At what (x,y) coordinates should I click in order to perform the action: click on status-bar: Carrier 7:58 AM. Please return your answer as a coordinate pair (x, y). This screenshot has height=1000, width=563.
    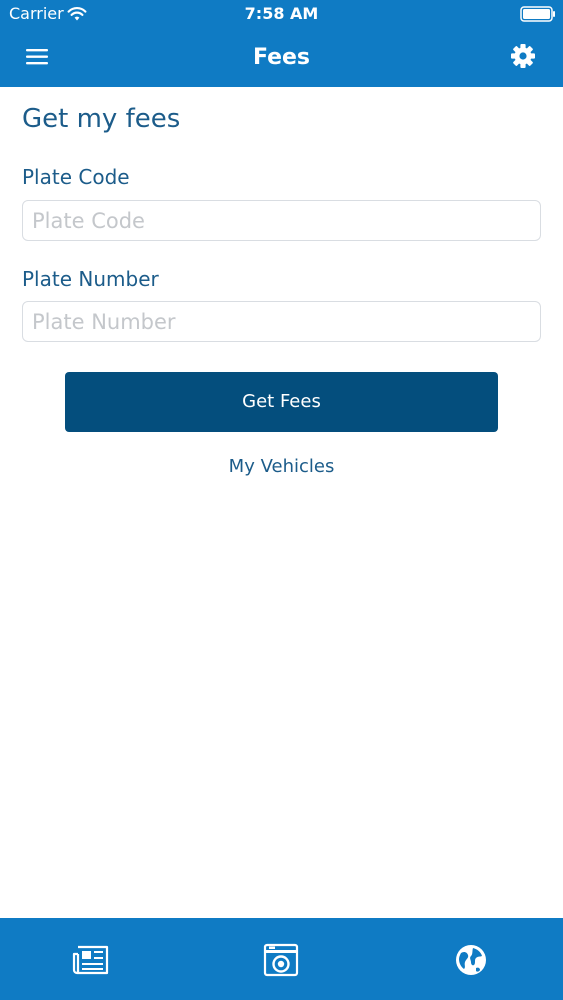
    Looking at the image, I should click on (281, 14).